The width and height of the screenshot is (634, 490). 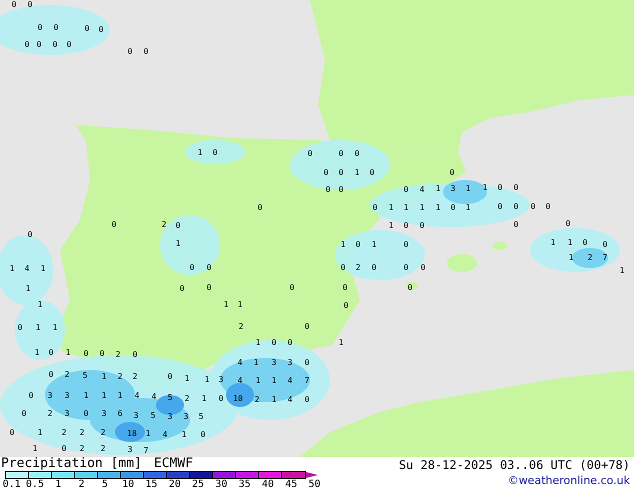 I want to click on scale-tick-label: 2, so click(x=82, y=484).